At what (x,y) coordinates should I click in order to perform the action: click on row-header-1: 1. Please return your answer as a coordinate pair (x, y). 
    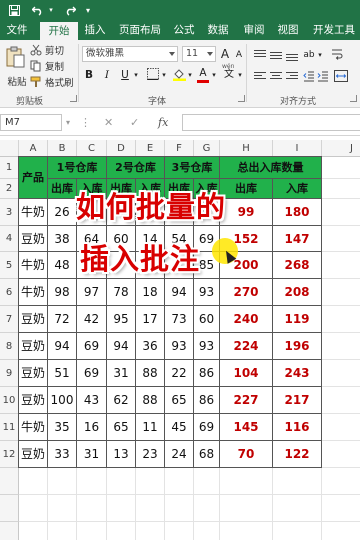
    Looking at the image, I should click on (9, 168).